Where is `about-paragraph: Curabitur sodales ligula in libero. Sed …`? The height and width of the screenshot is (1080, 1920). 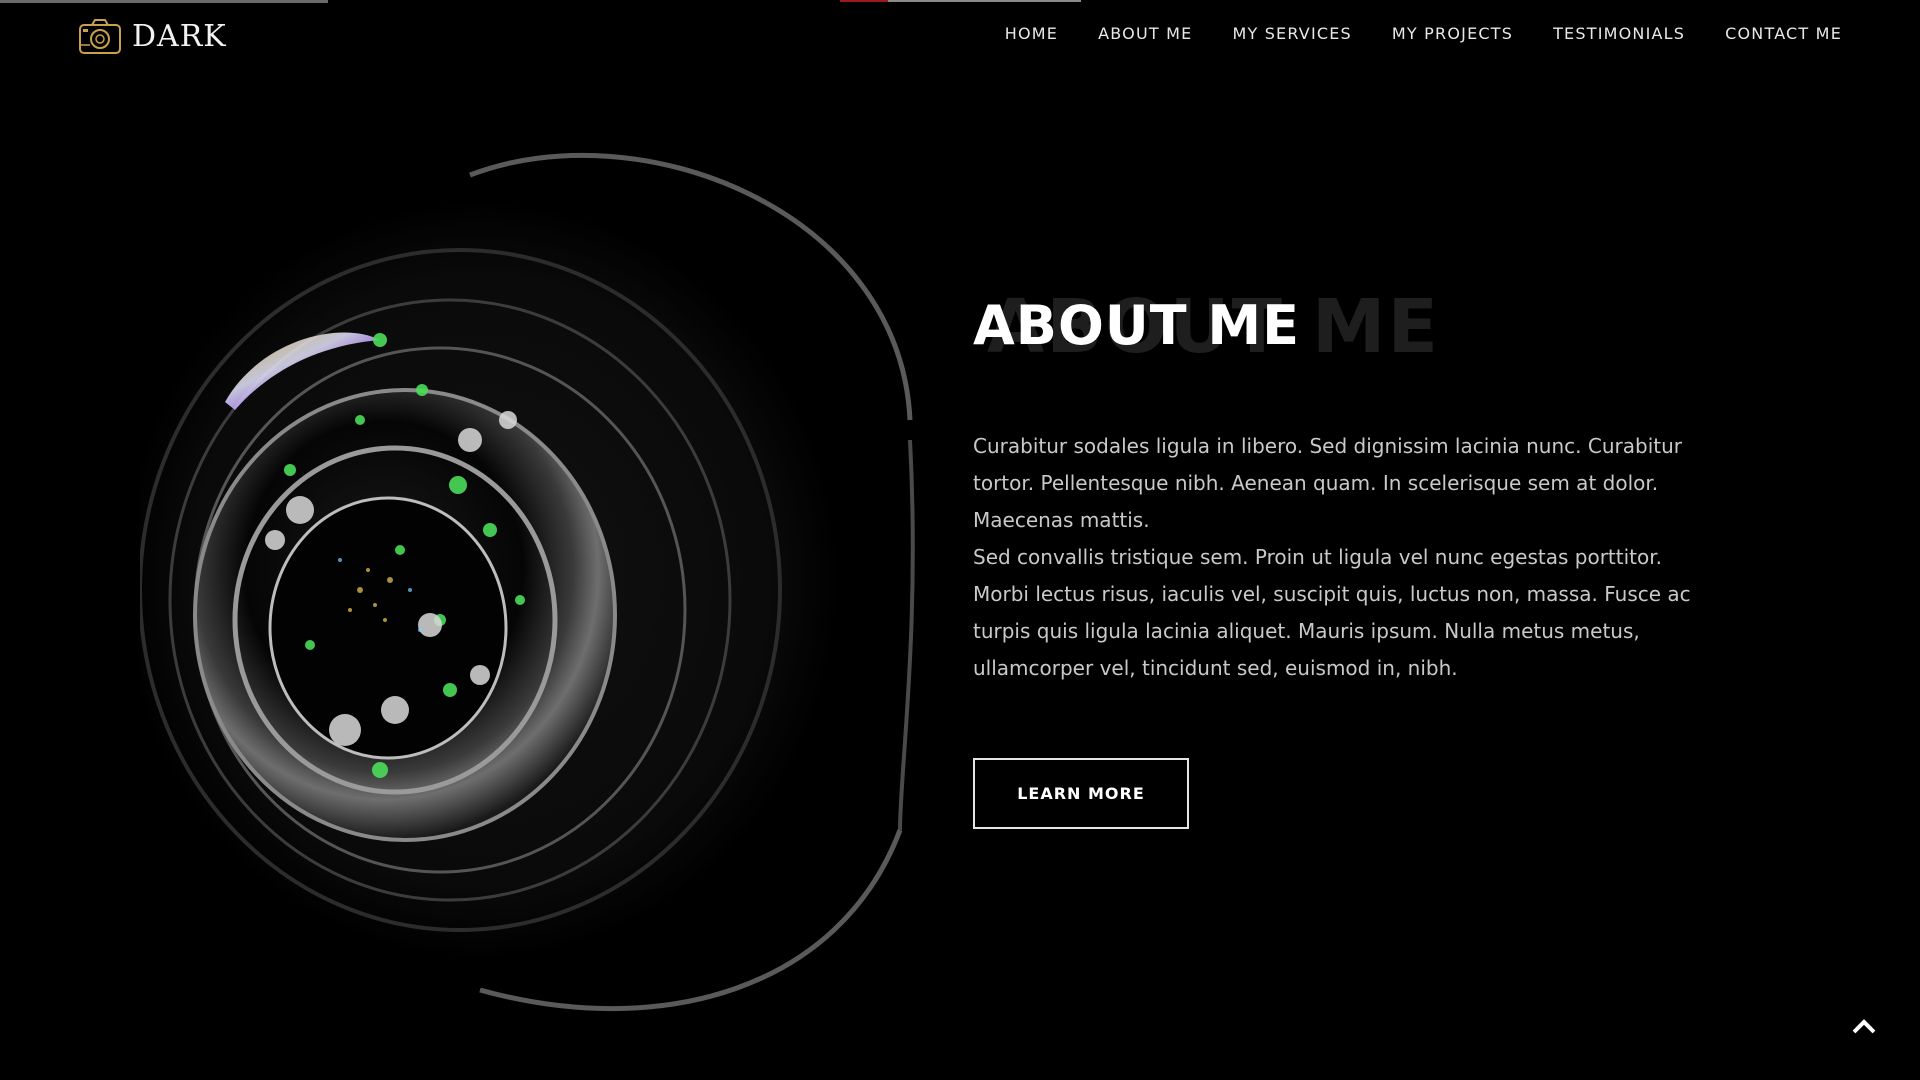 about-paragraph: Curabitur sodales ligula in libero. Sed … is located at coordinates (1327, 483).